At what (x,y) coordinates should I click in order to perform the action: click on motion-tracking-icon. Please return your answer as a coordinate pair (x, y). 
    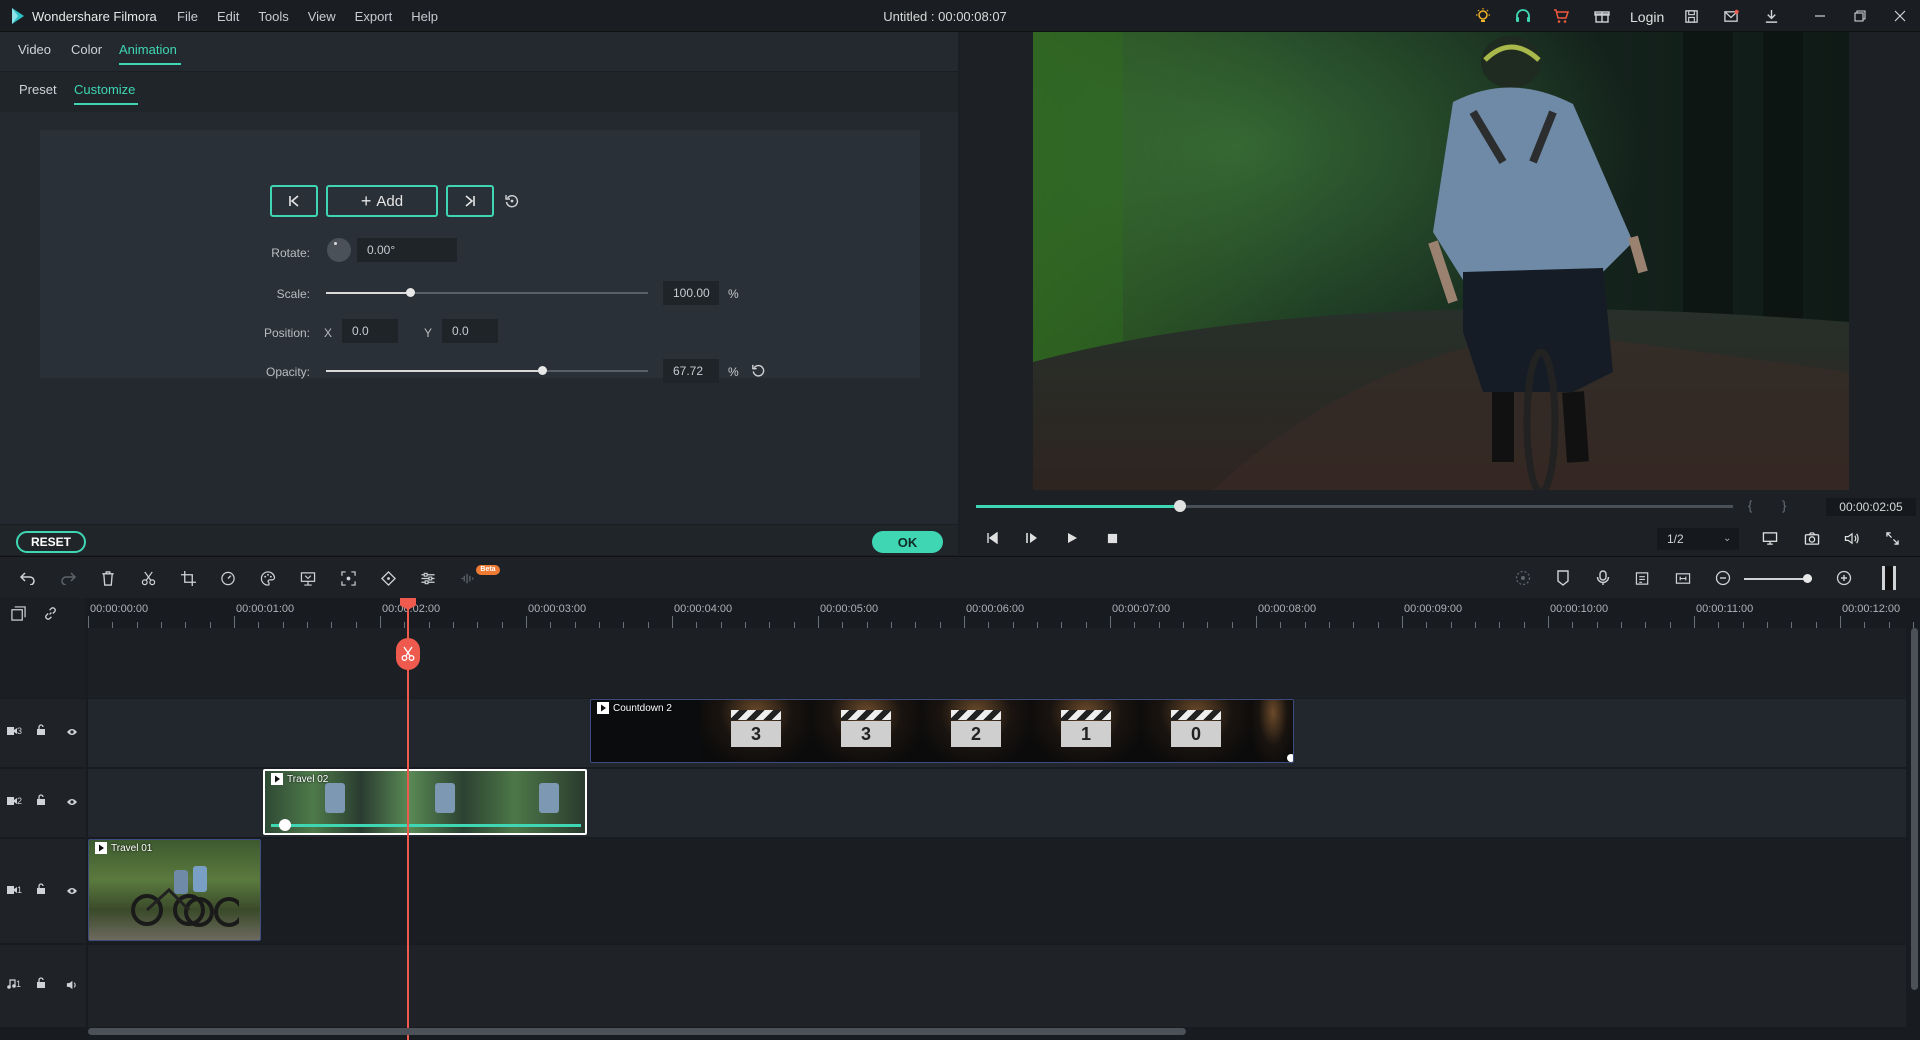
    Looking at the image, I should click on (348, 578).